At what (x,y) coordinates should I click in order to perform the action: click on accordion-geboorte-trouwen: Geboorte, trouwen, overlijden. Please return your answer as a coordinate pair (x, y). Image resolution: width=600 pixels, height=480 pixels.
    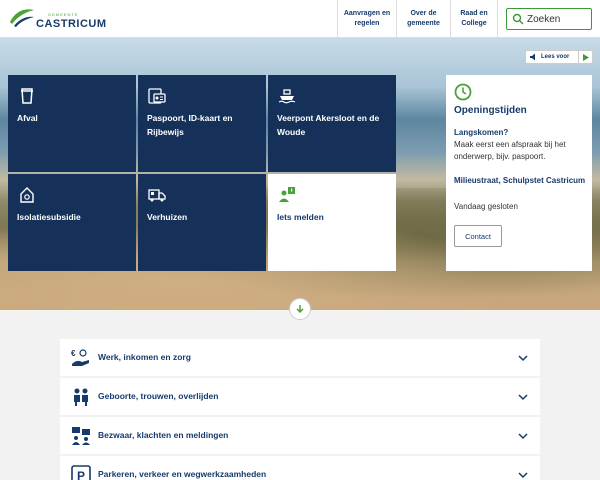
    Looking at the image, I should click on (300, 396).